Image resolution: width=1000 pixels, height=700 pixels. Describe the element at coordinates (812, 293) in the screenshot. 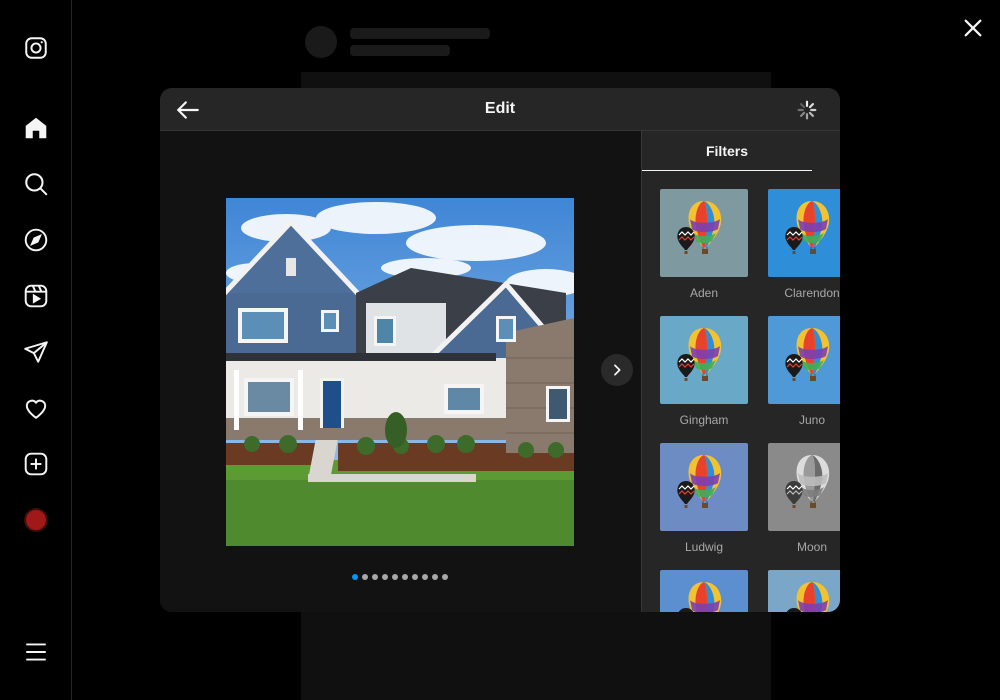

I see `filter-name: Clarendon` at that location.